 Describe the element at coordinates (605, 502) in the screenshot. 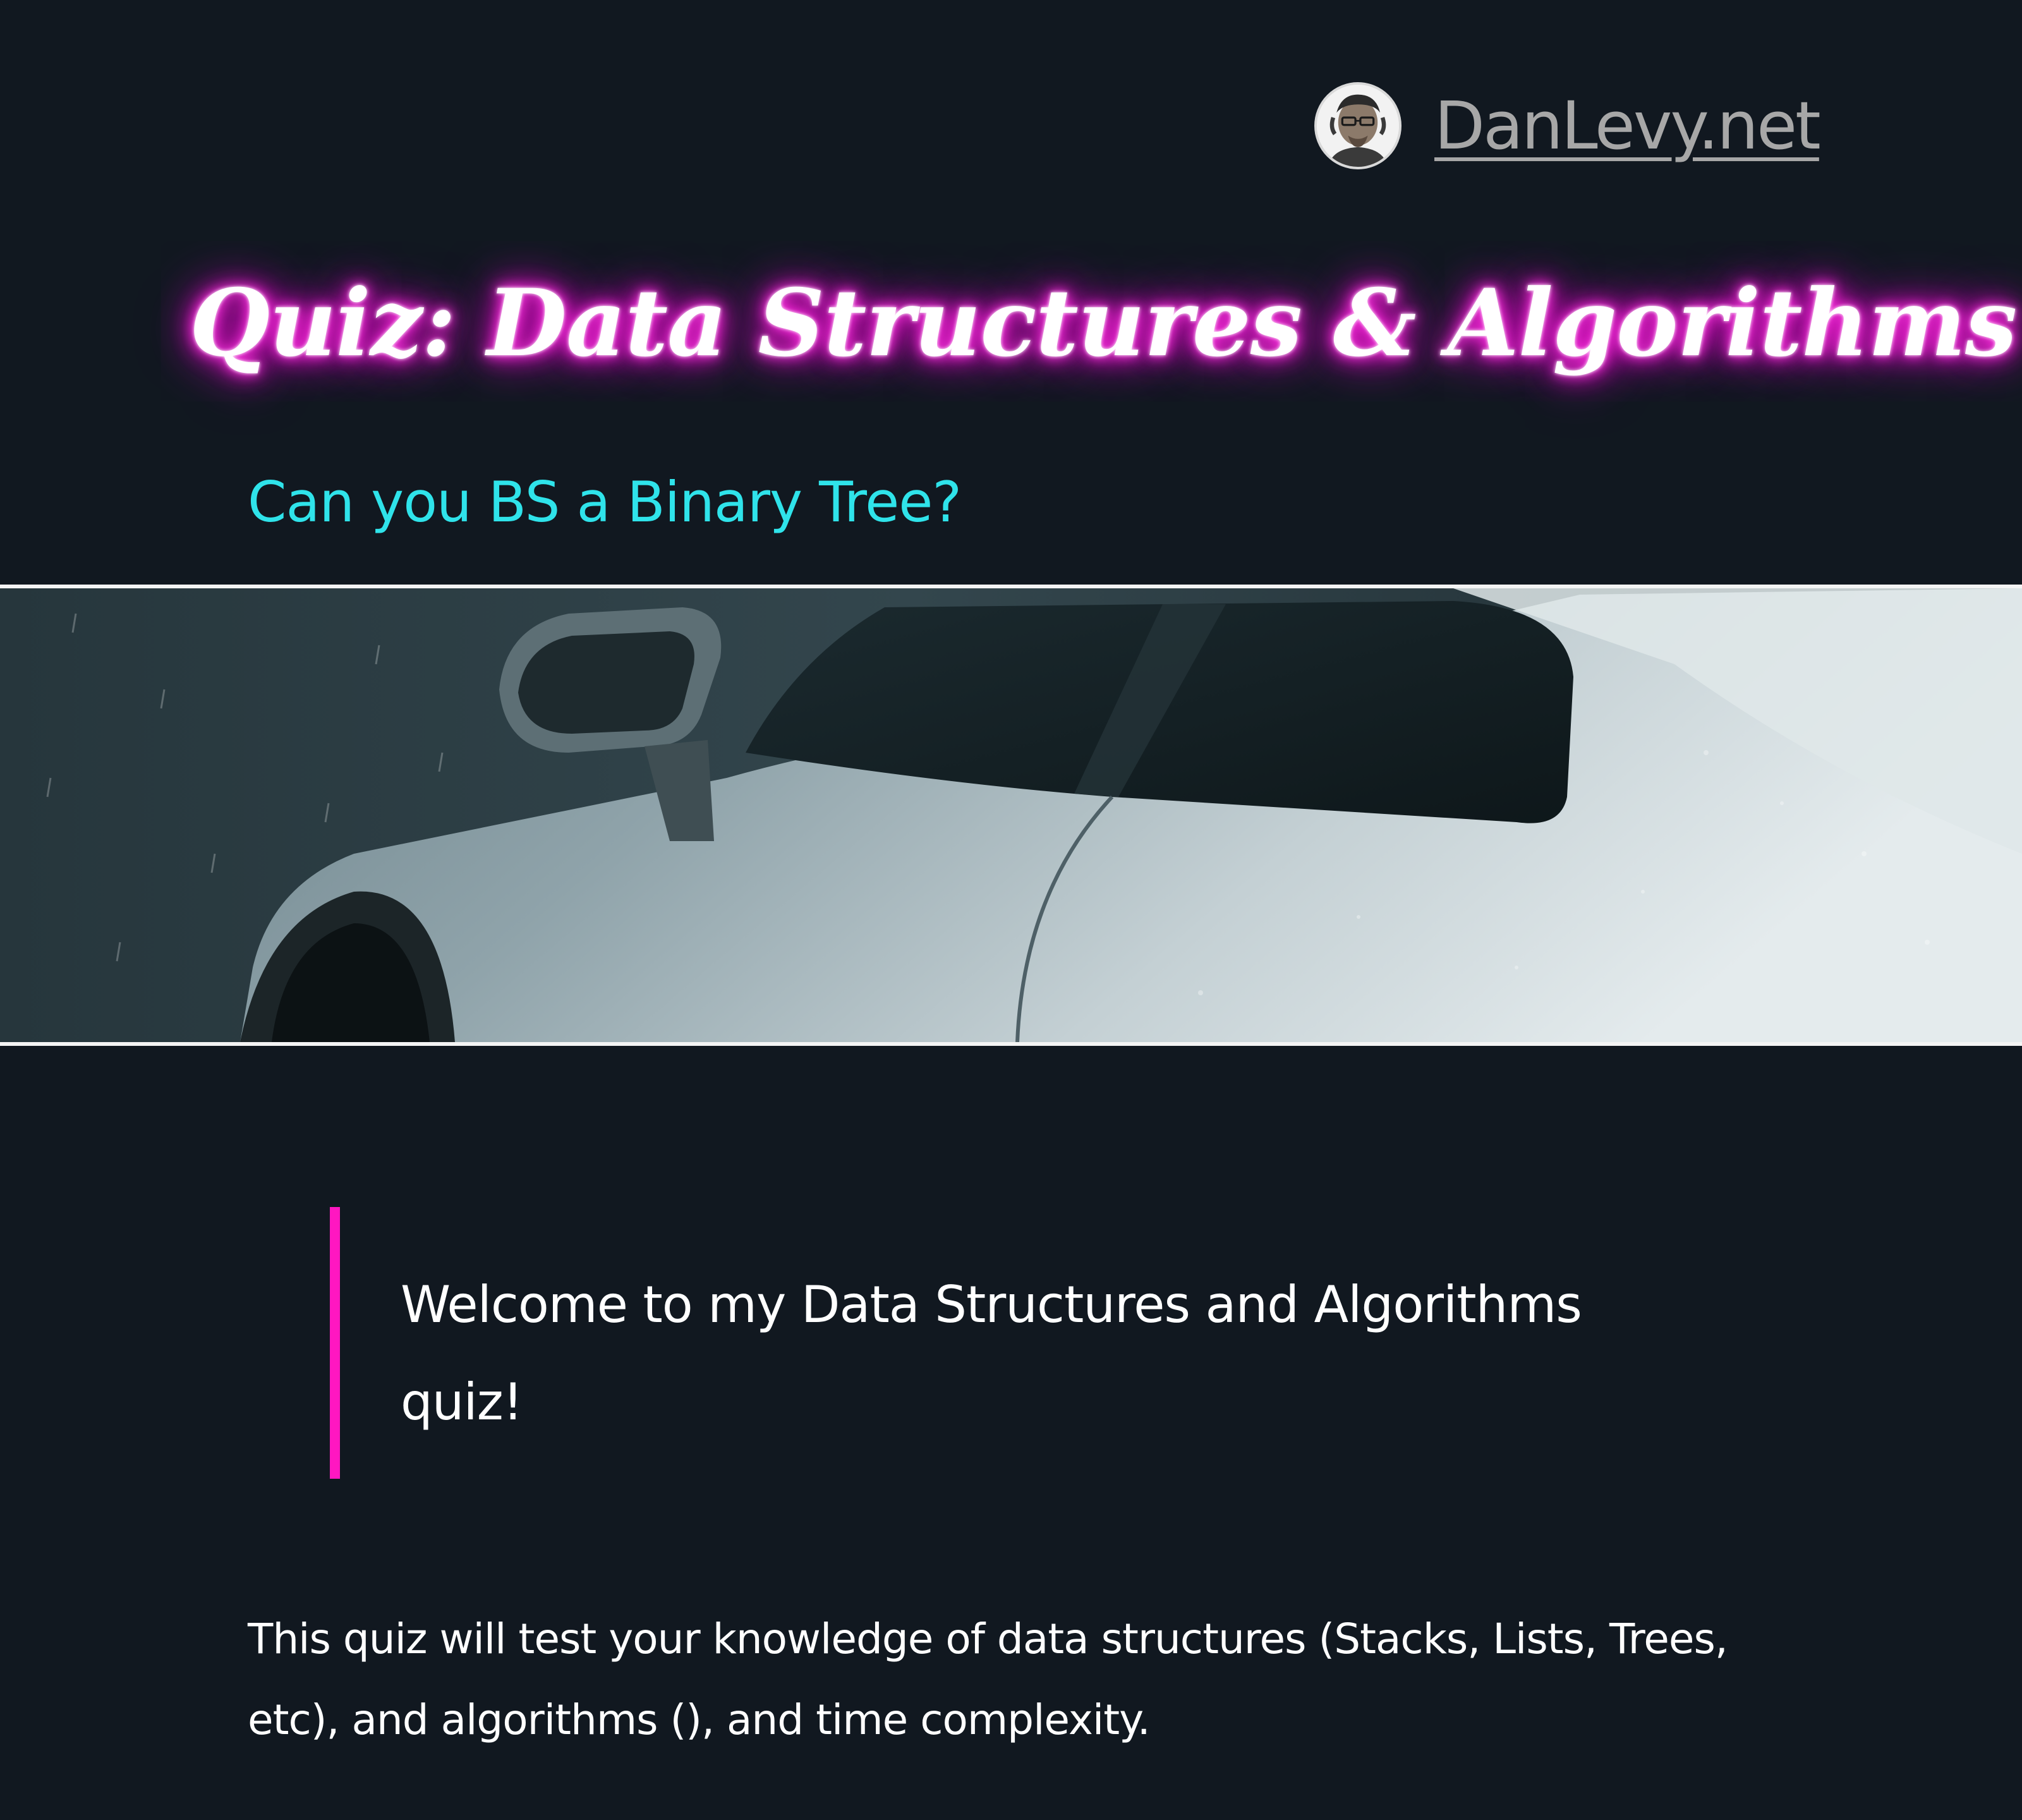

I see `page-subtitle: Can you BS a Binary Tree?` at that location.